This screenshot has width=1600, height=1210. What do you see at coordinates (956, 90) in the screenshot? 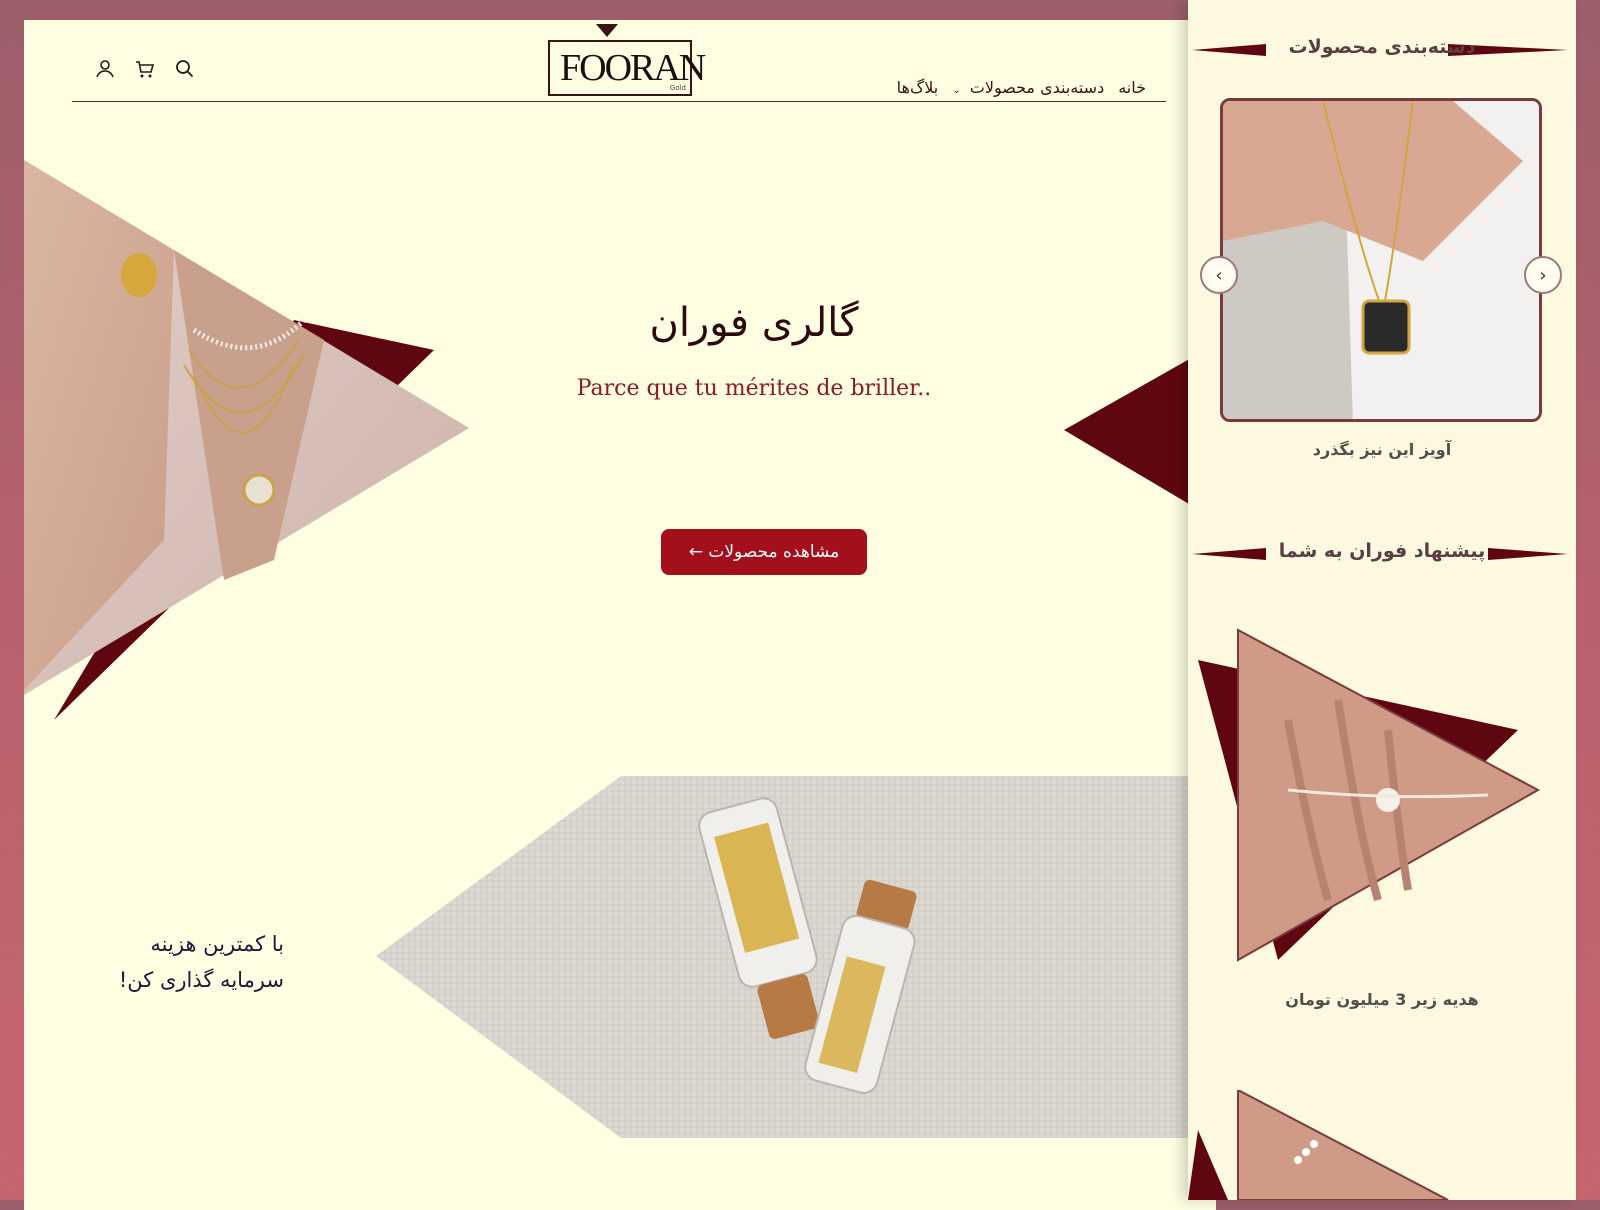
I see `chevron-down-icon: ⌄` at bounding box center [956, 90].